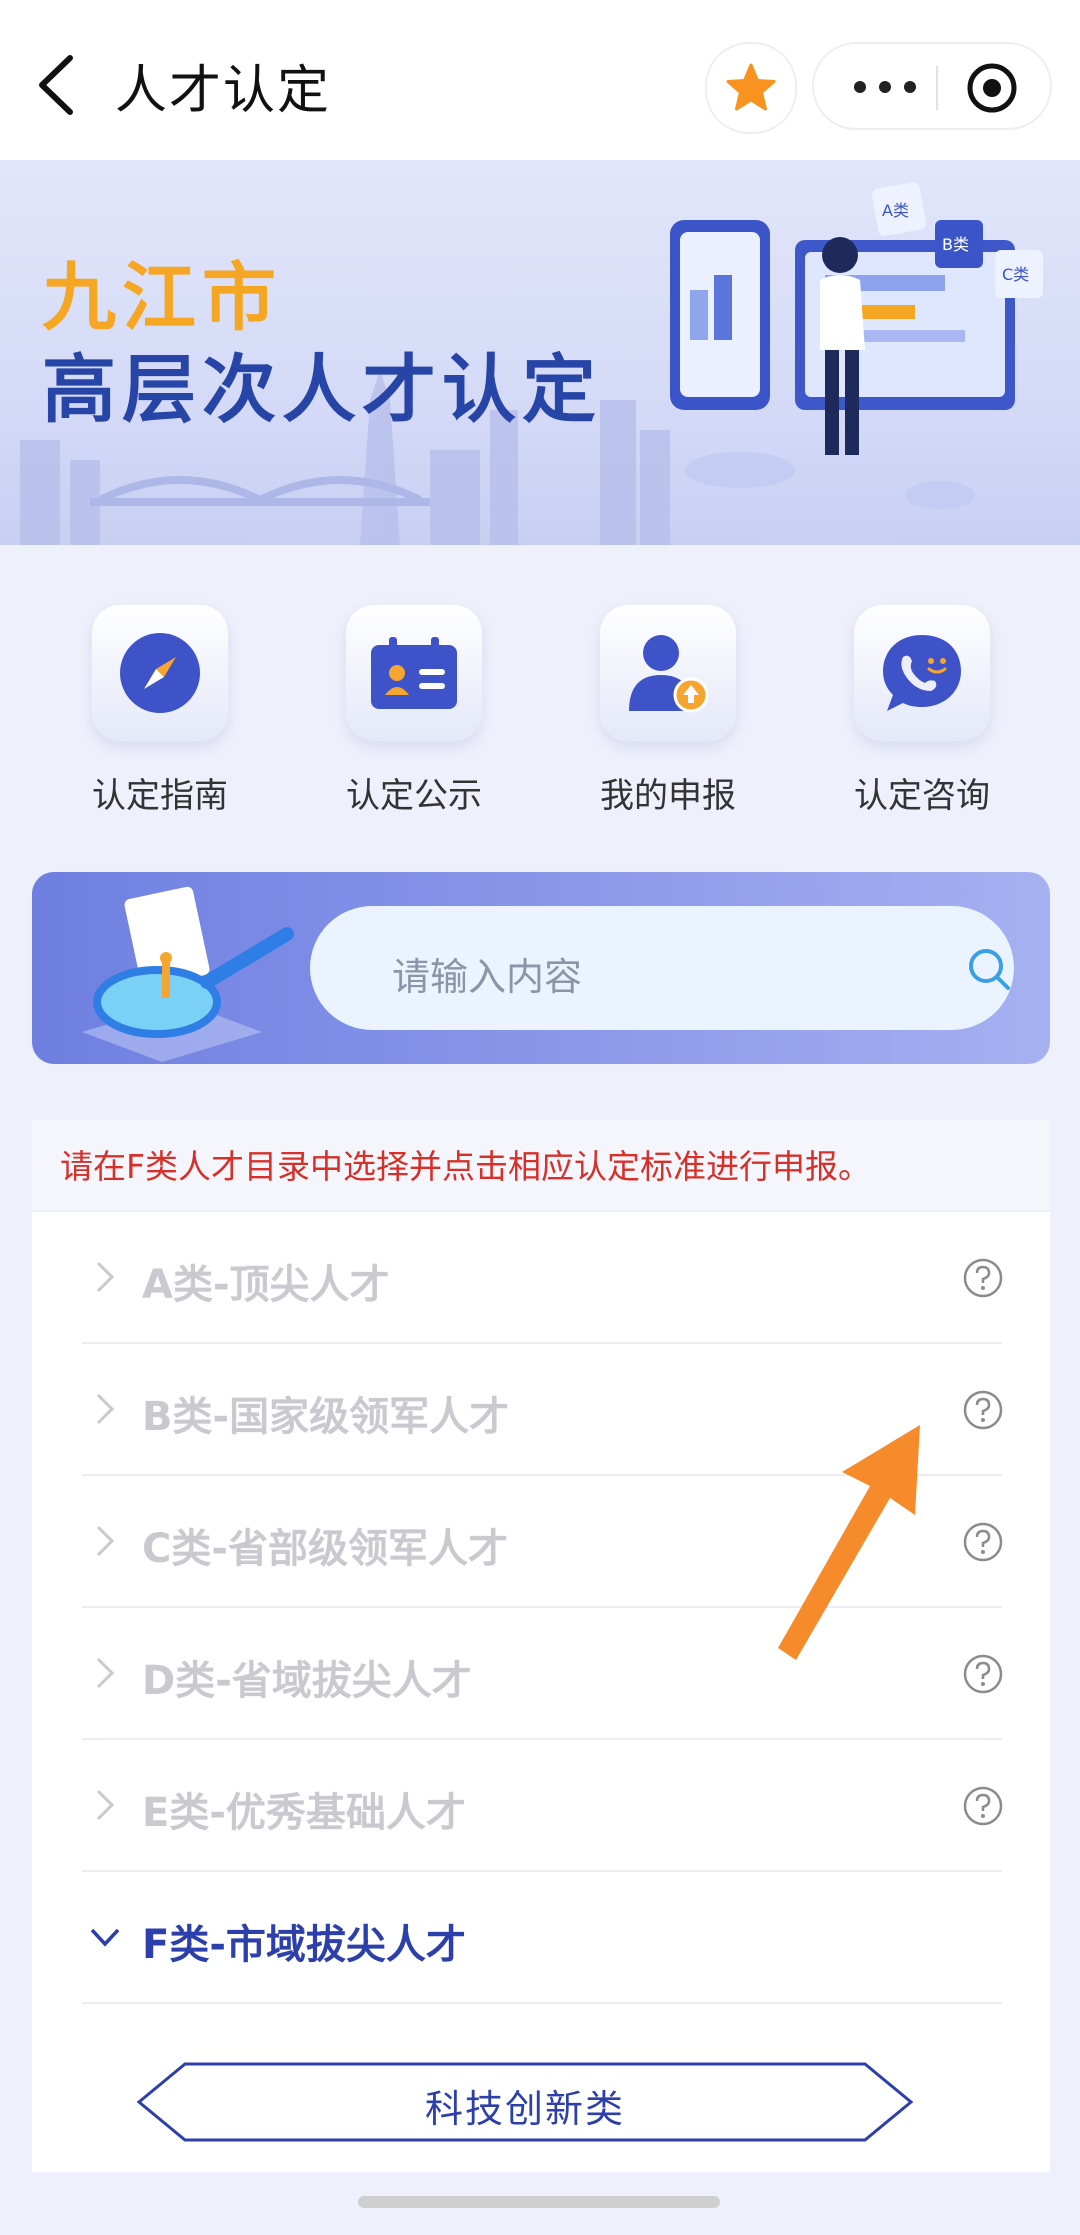  What do you see at coordinates (322, 390) in the screenshot?
I see `banner-main-title: 高层次人才认定` at bounding box center [322, 390].